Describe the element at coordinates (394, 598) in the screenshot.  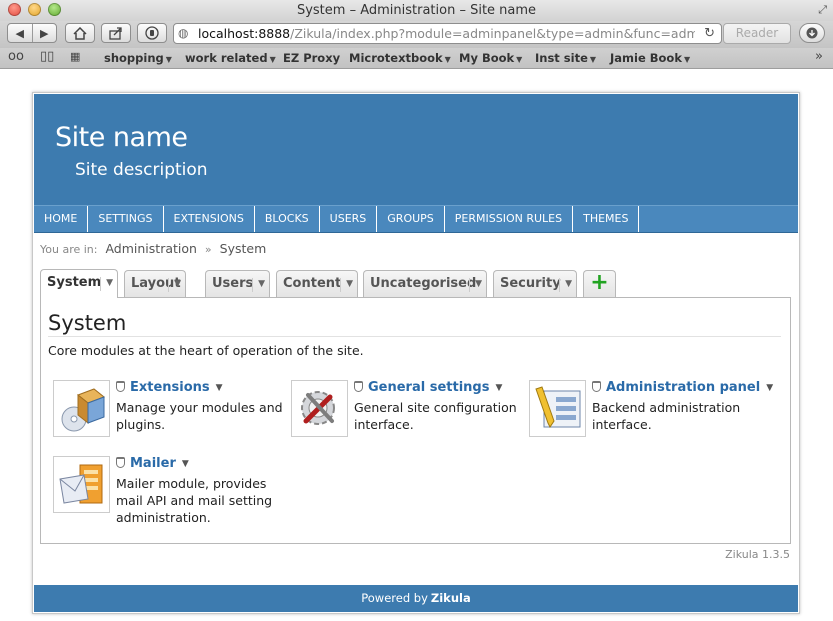
I see `footer-prefix: Powered by` at that location.